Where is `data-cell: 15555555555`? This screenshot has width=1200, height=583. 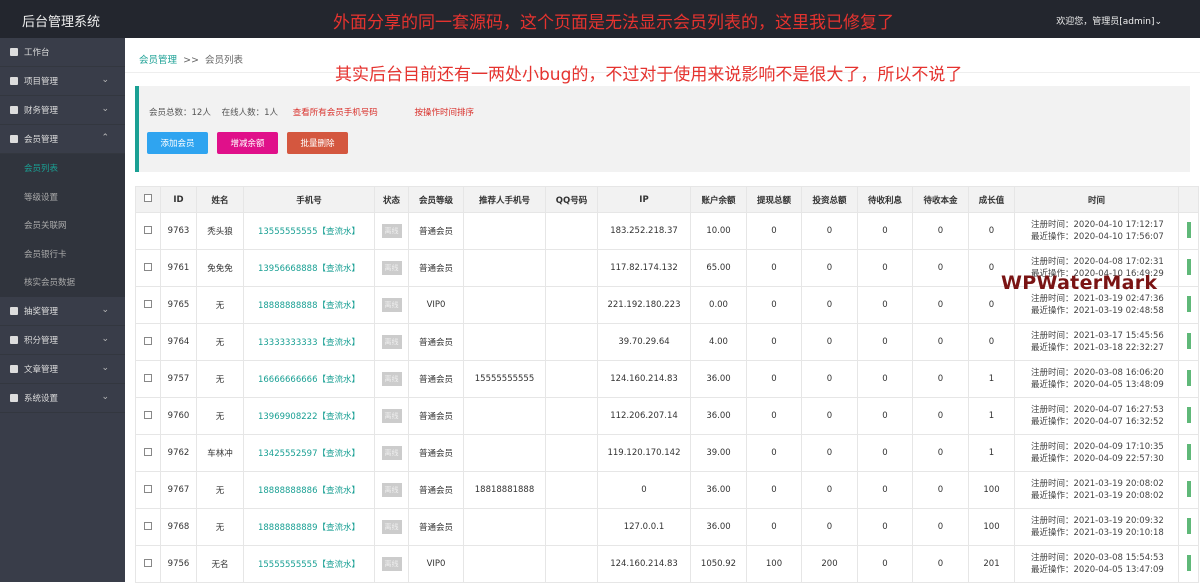
data-cell: 15555555555 is located at coordinates (504, 379).